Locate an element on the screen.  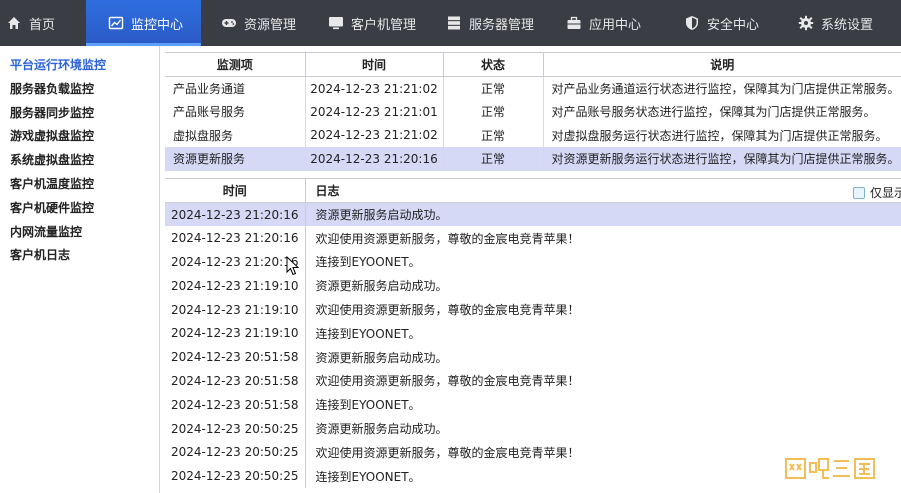
column-header-desc: 说明 is located at coordinates (722, 64).